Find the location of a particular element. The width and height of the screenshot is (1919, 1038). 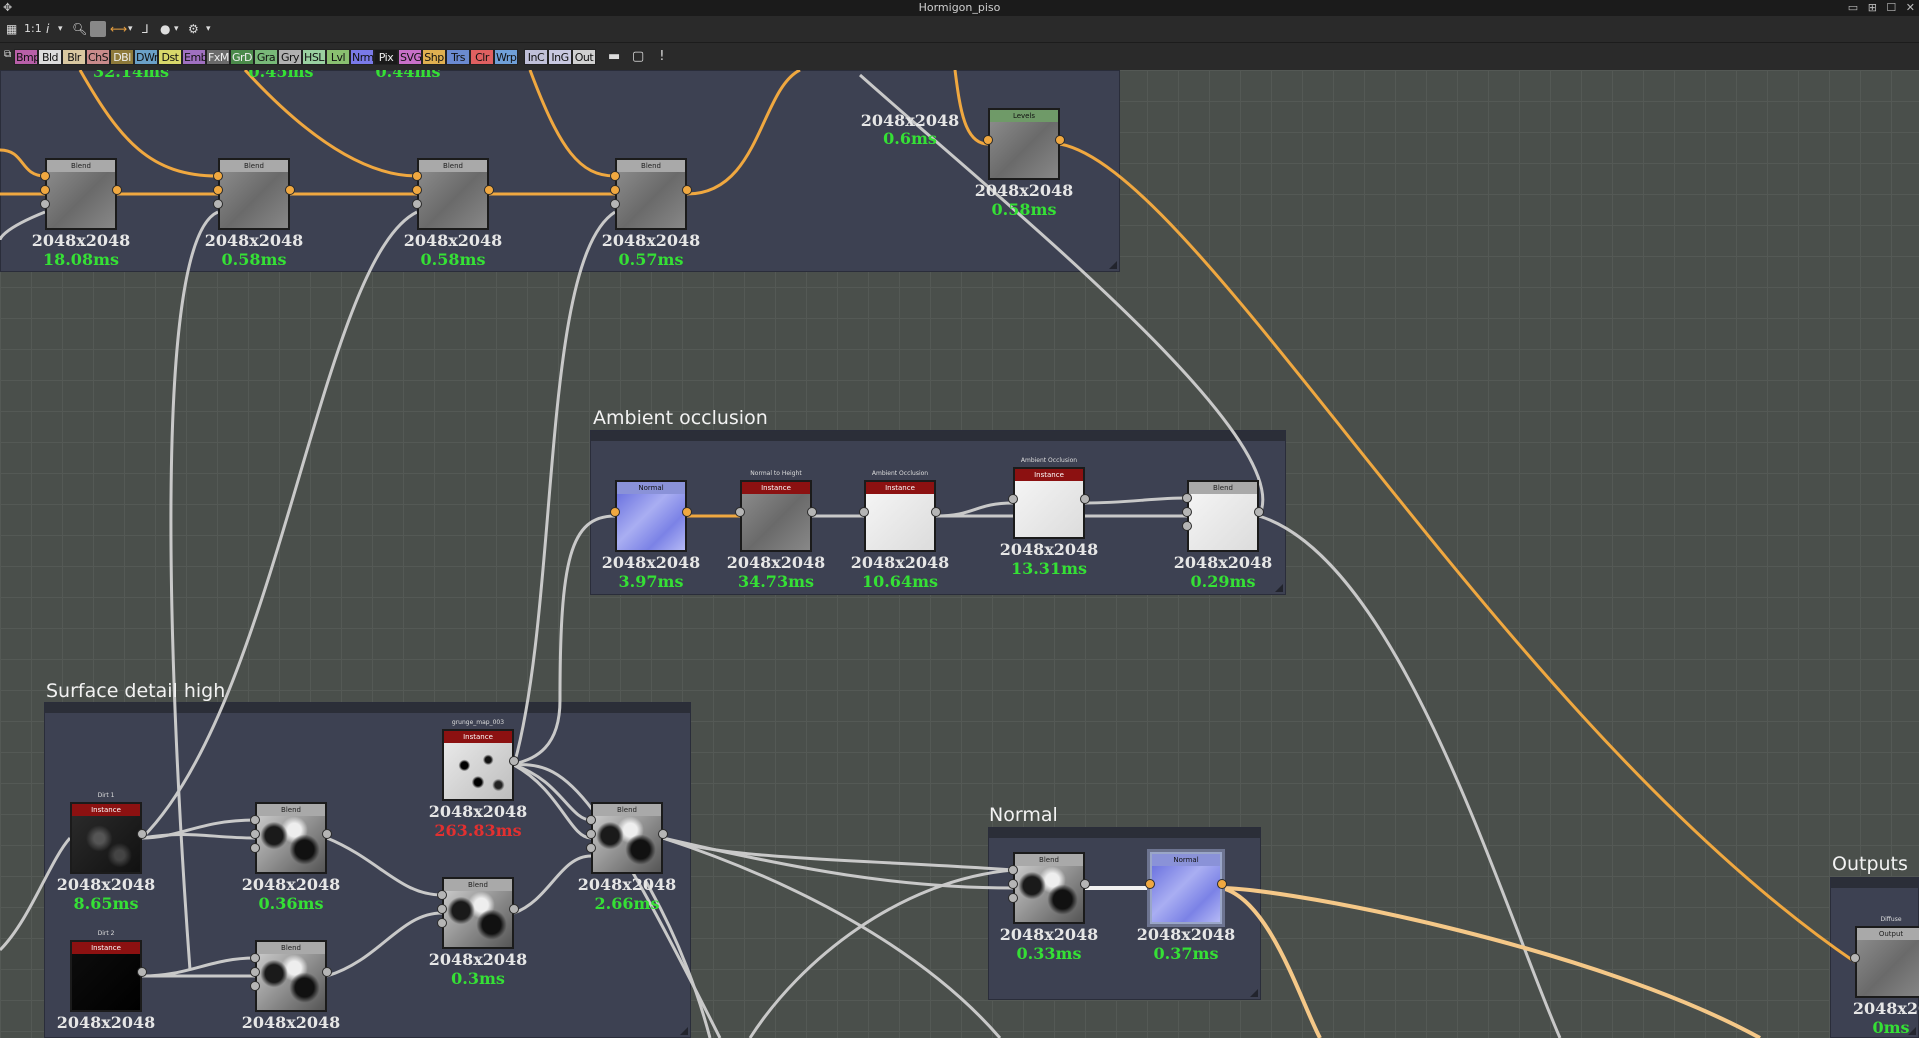

tile-icon: ⊞ is located at coordinates (1872, 7).